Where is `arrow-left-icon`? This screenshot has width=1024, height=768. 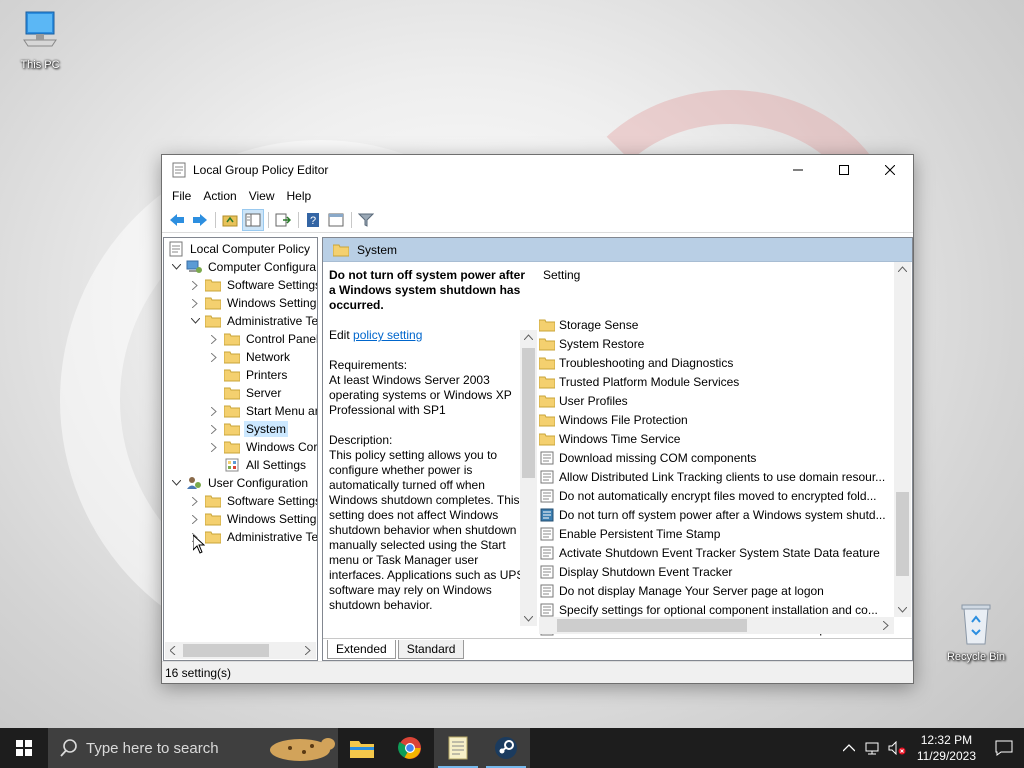 arrow-left-icon is located at coordinates (177, 219).